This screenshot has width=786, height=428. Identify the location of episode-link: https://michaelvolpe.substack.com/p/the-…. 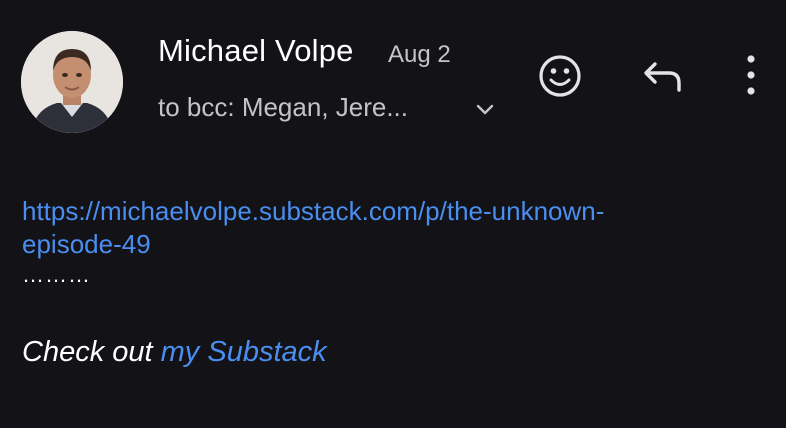
(372, 228).